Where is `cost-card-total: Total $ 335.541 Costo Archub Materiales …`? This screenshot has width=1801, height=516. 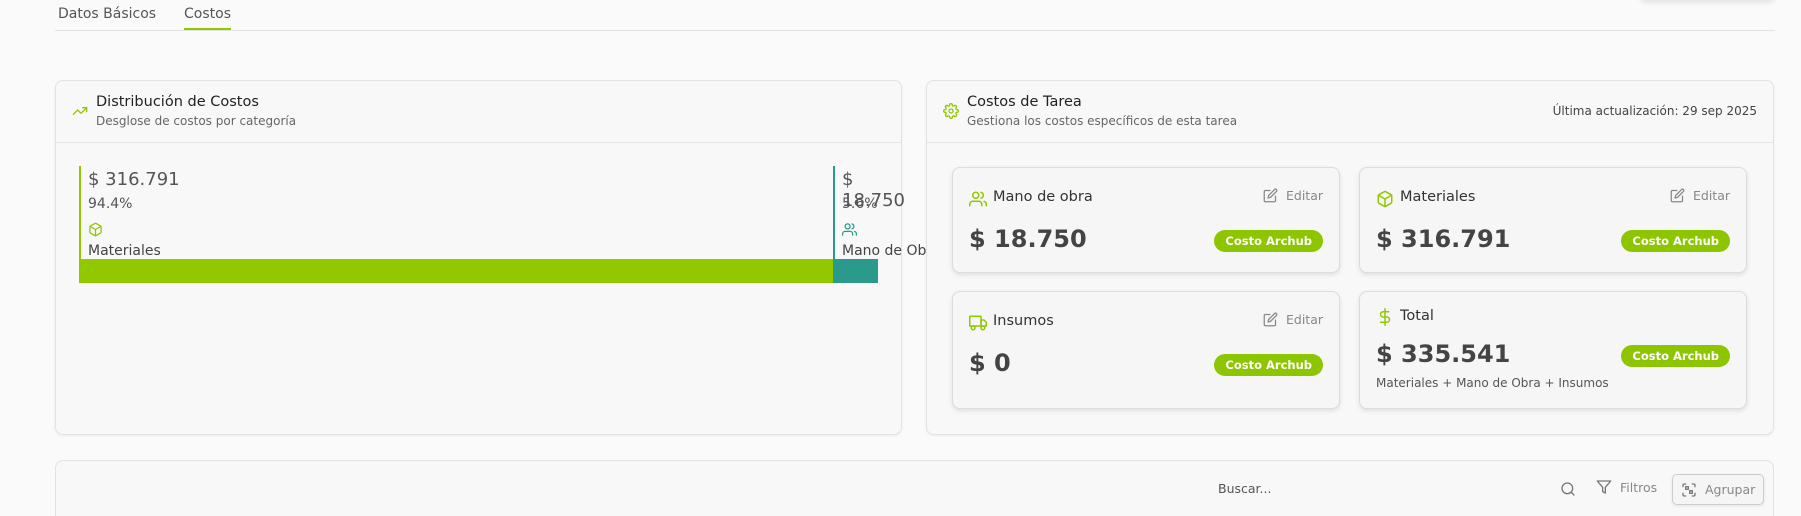 cost-card-total: Total $ 335.541 Costo Archub Materiales … is located at coordinates (1553, 350).